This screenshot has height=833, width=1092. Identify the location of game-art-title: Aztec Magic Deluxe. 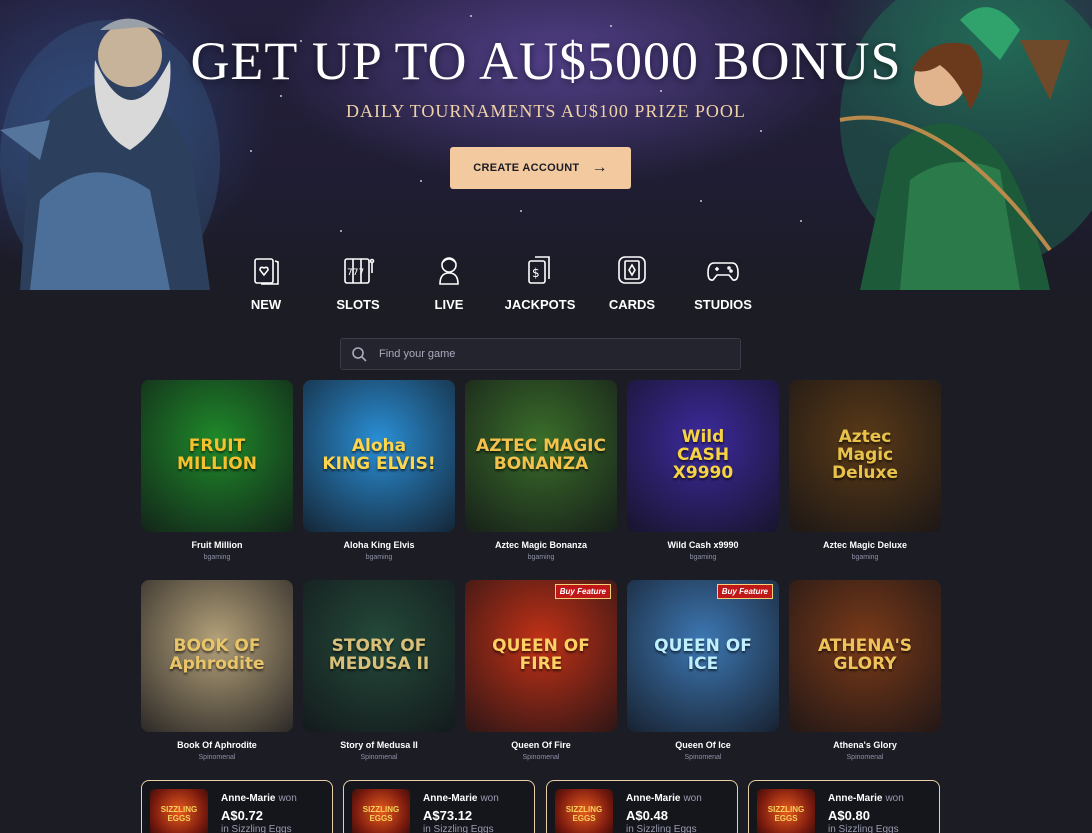
(865, 455).